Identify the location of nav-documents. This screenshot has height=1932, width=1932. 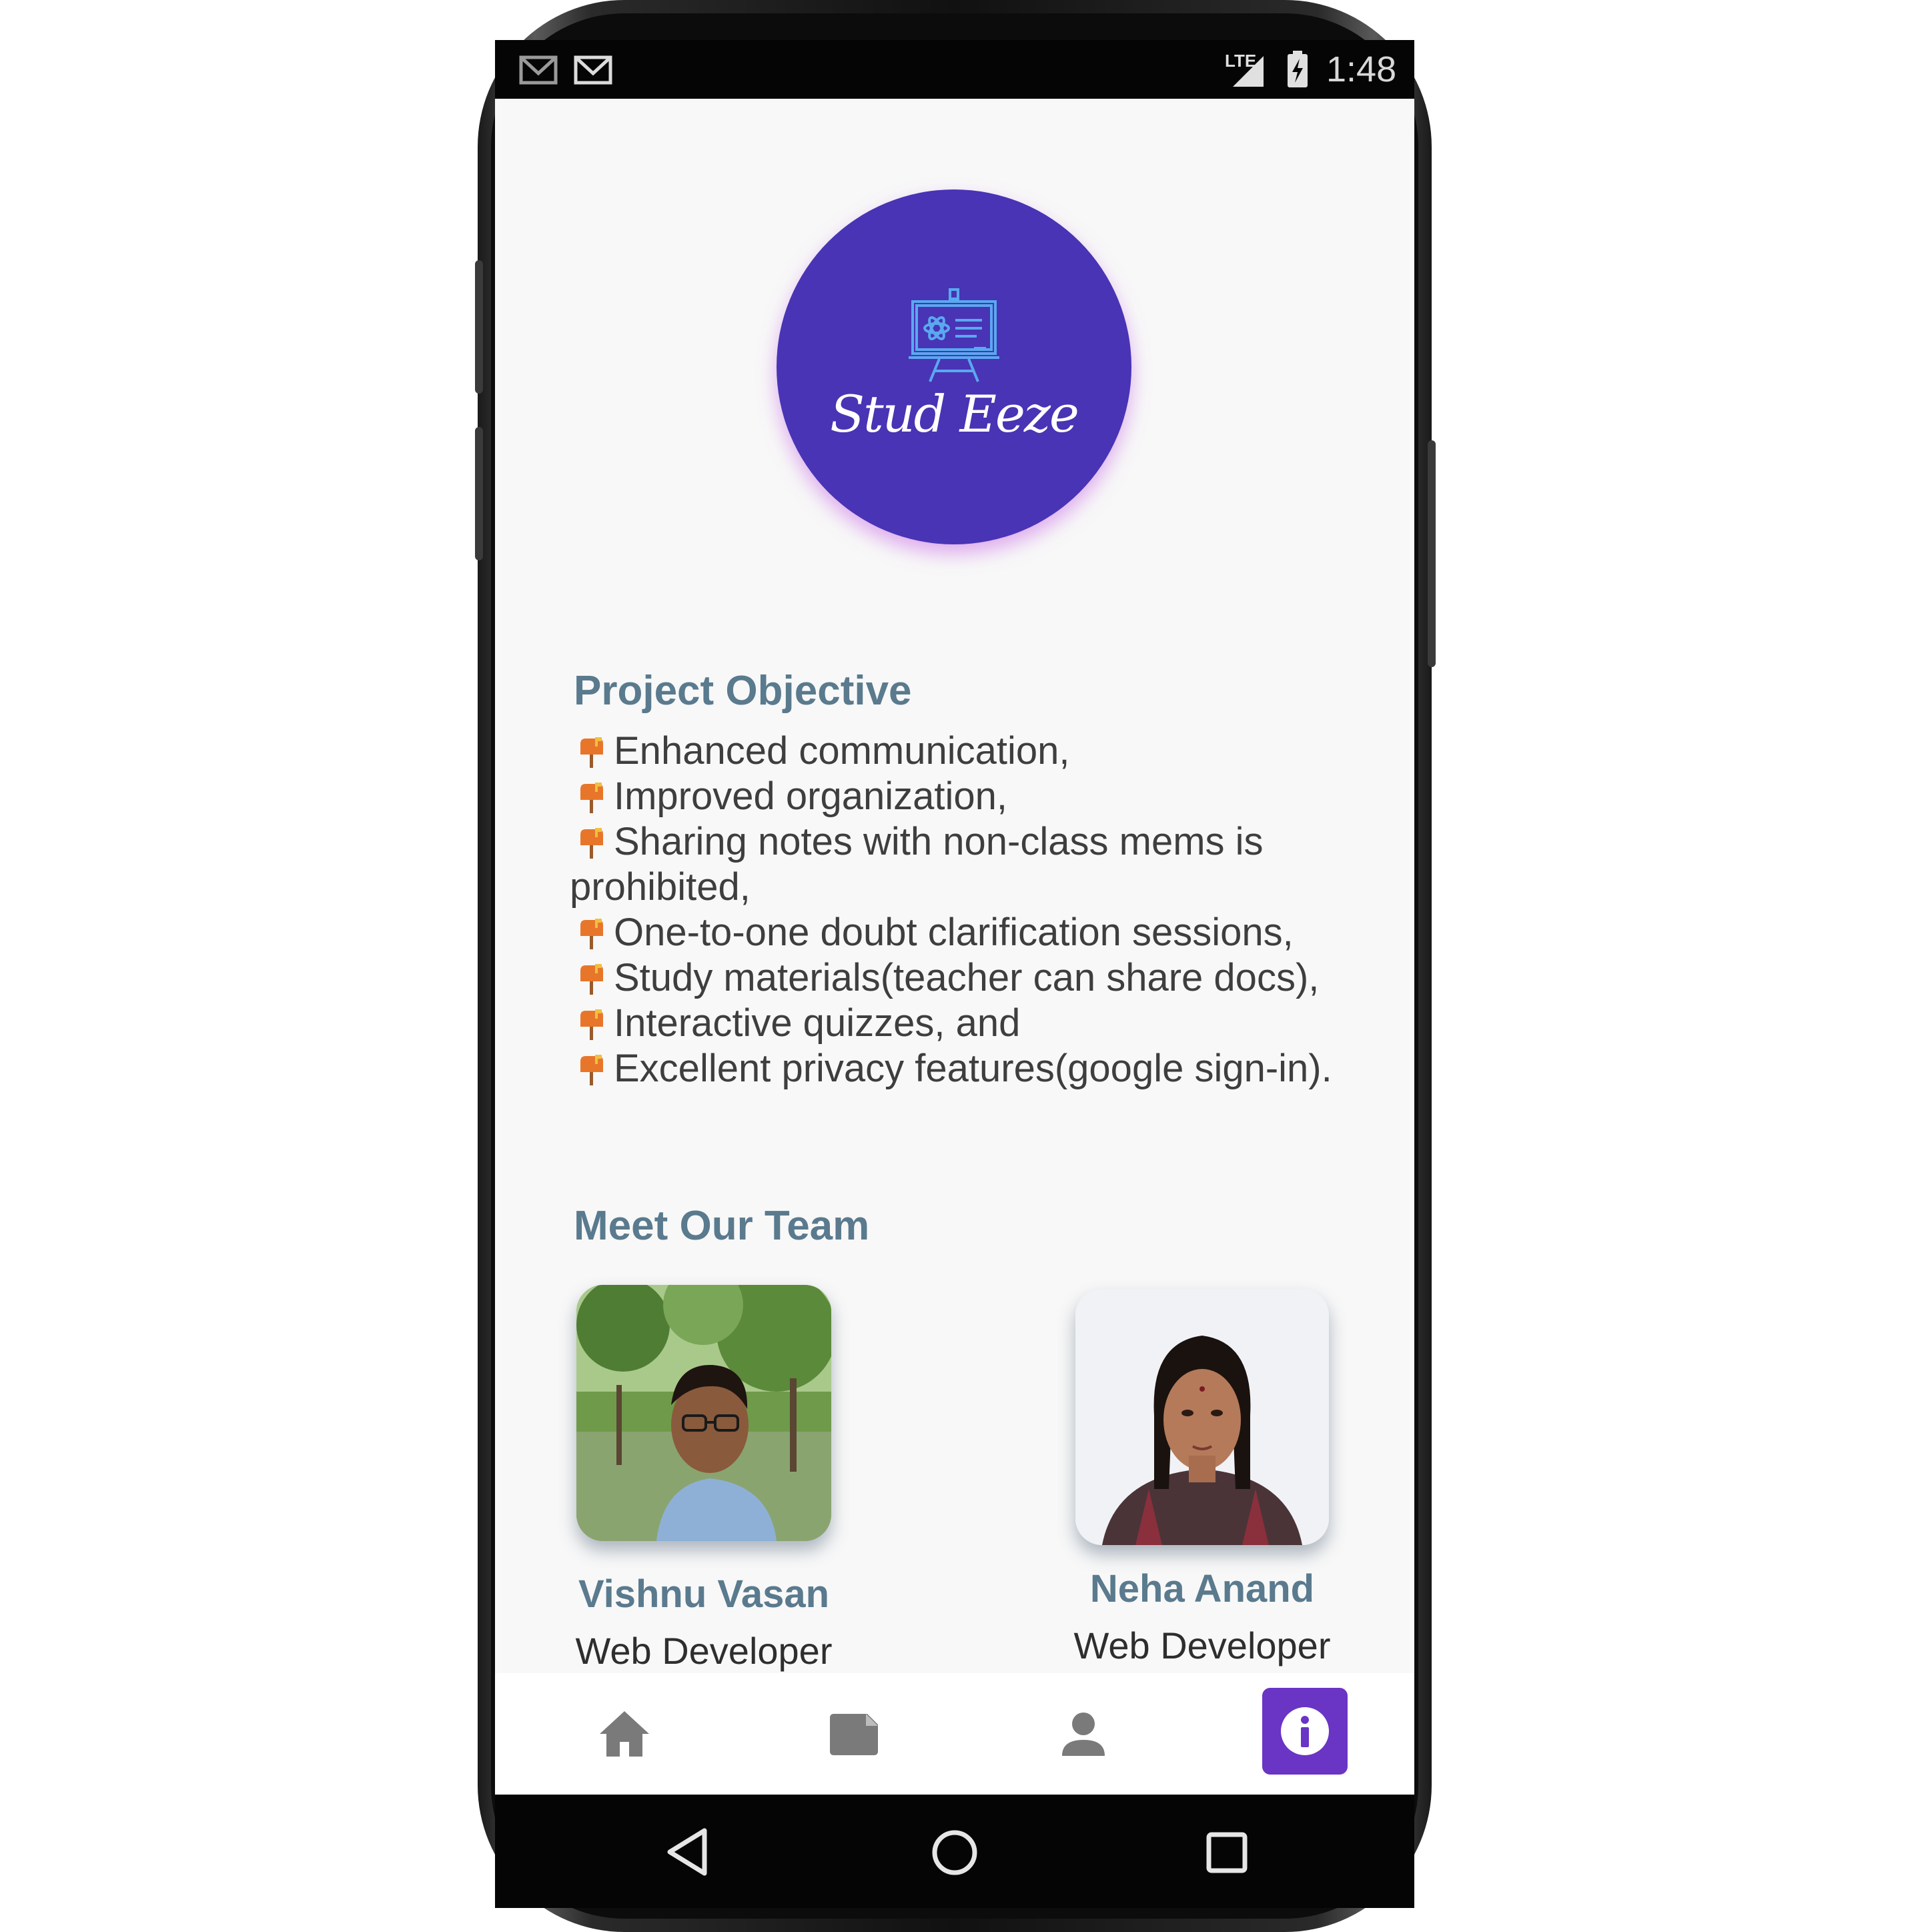
(854, 1734).